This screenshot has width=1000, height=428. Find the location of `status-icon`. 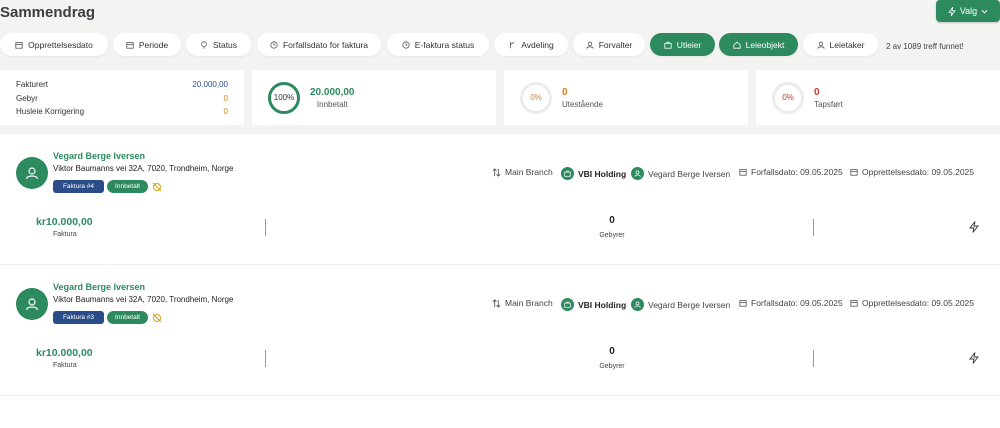

status-icon is located at coordinates (204, 44).